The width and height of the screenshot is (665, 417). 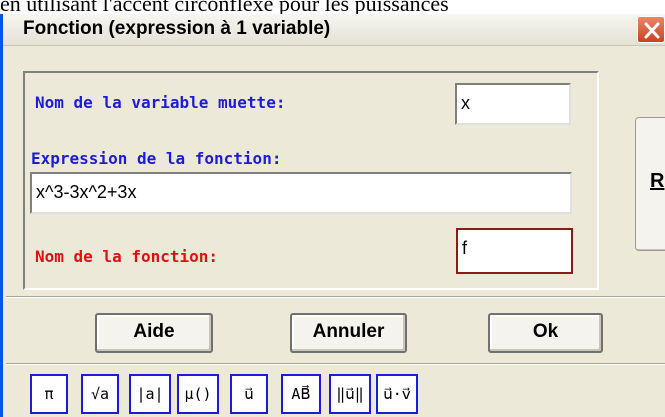 What do you see at coordinates (348, 333) in the screenshot?
I see `cancel-button: Annuler` at bounding box center [348, 333].